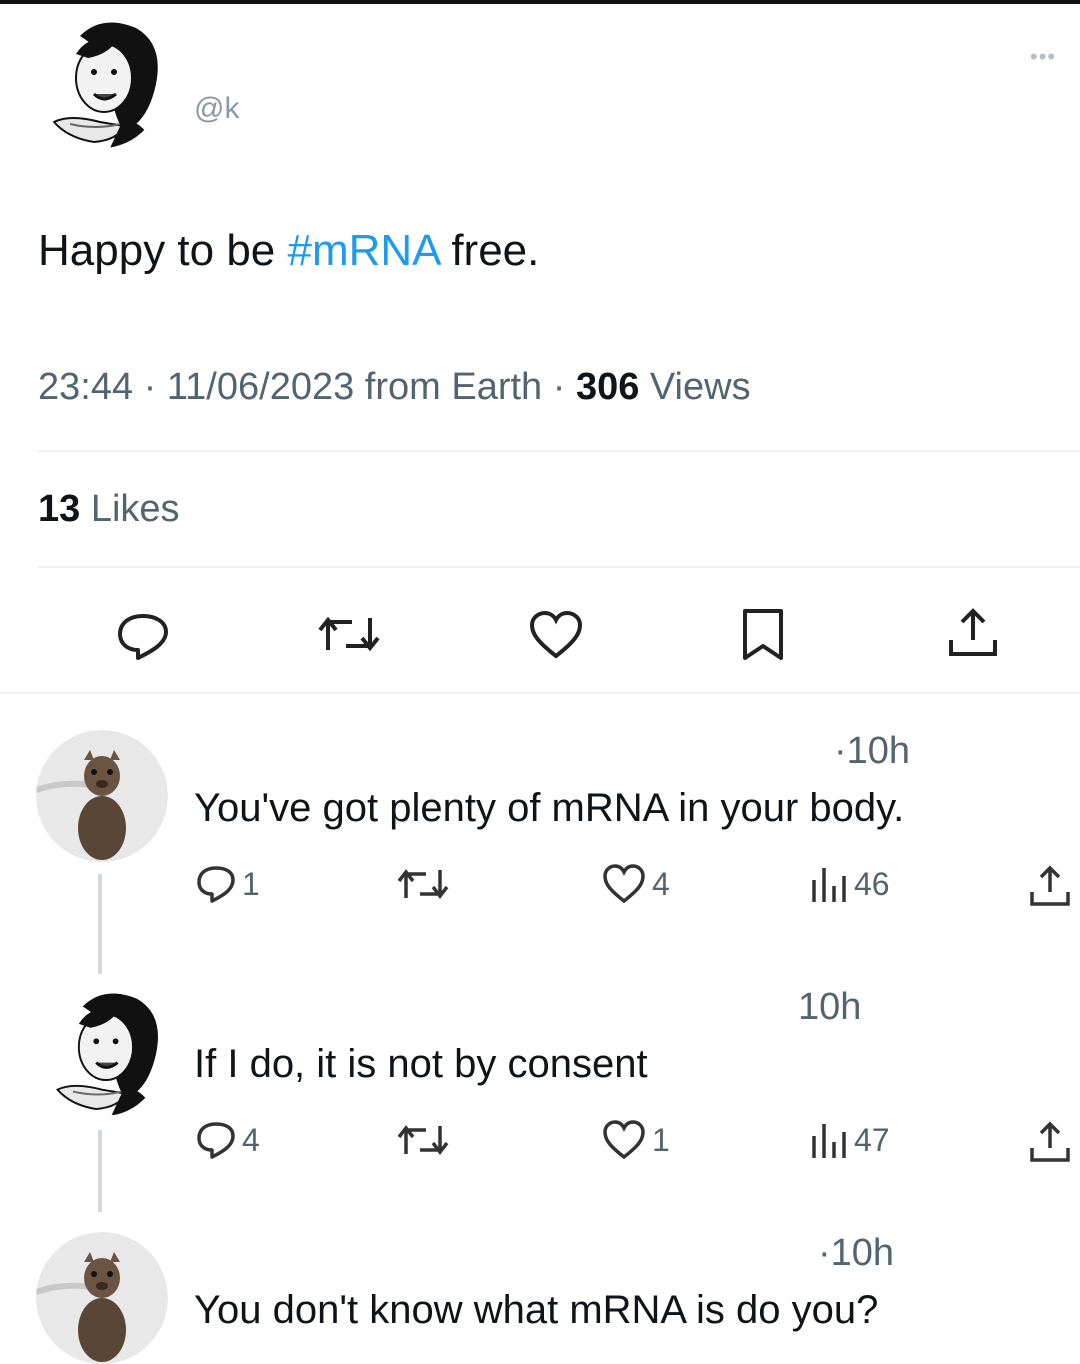 The height and width of the screenshot is (1364, 1080). What do you see at coordinates (607, 387) in the screenshot?
I see `views-count: 306` at bounding box center [607, 387].